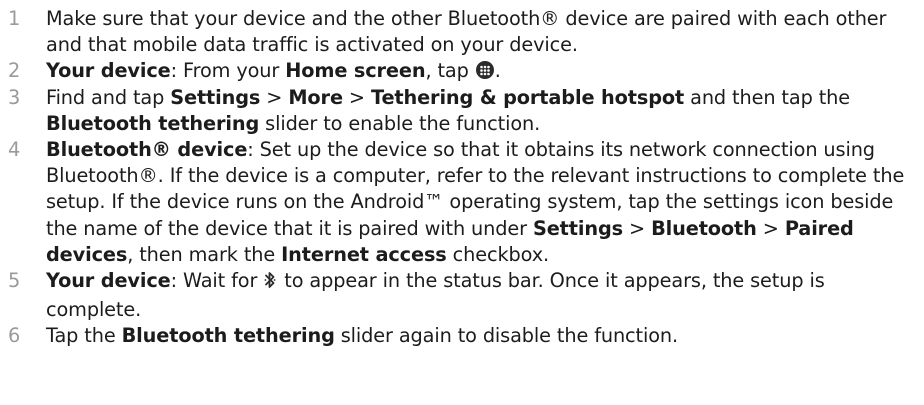  What do you see at coordinates (14, 71) in the screenshot?
I see `step-number: 2` at bounding box center [14, 71].